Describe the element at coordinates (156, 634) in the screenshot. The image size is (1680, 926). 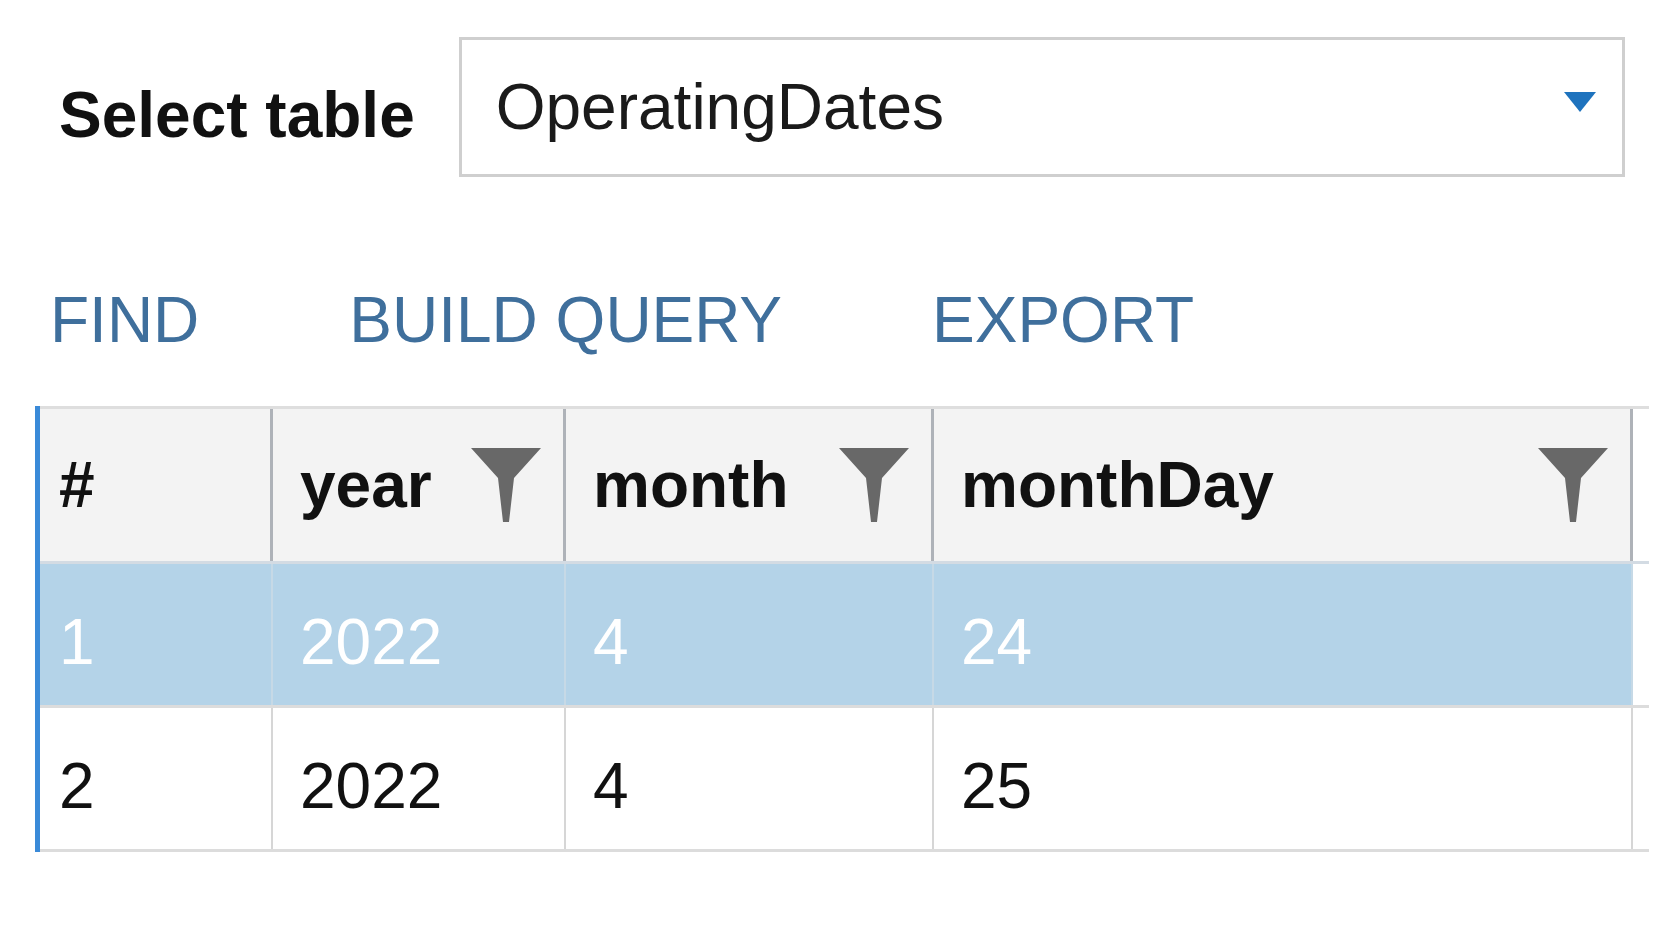
I see `table-cell: 1` at that location.